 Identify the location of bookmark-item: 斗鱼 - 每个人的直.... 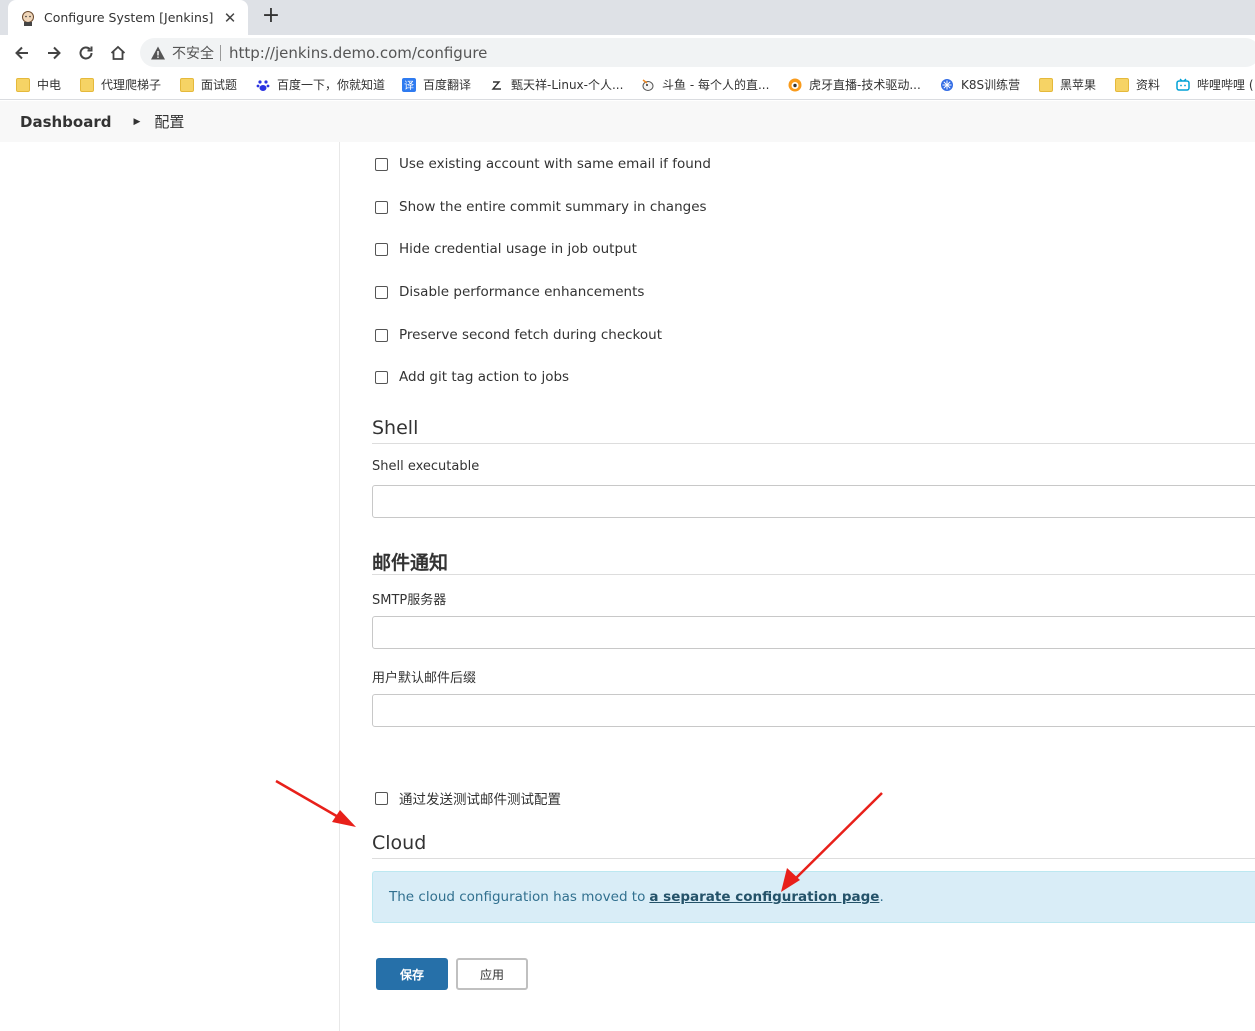
(705, 84).